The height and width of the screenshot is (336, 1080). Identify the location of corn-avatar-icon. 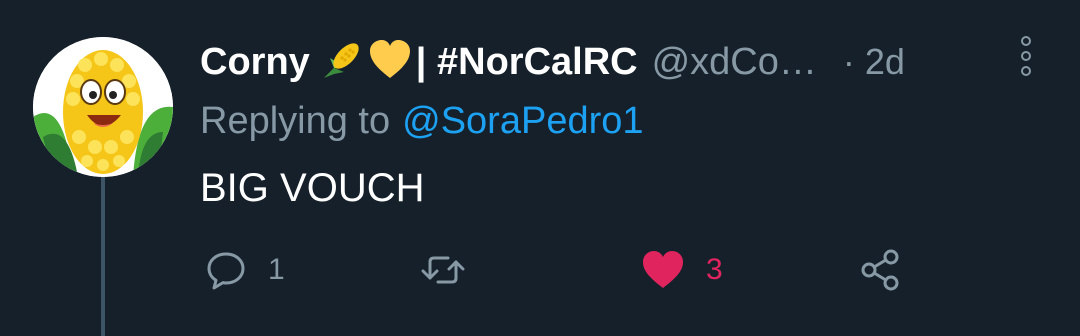
(103, 107).